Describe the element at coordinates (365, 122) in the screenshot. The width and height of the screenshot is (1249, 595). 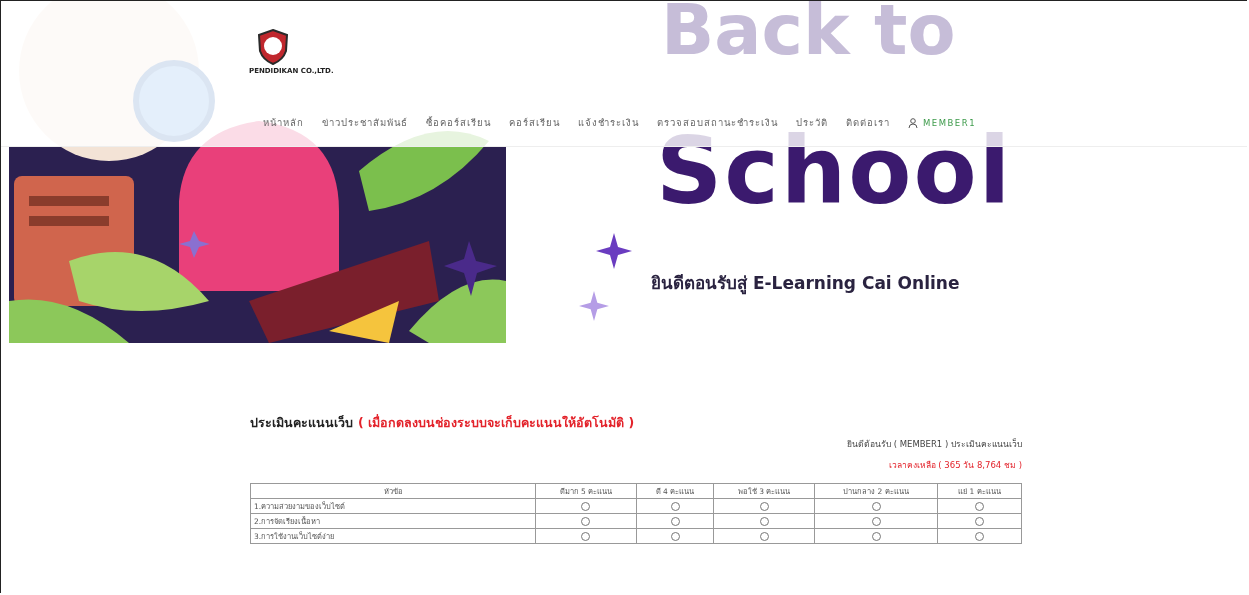
I see `nav-link: ข่าวประชาสัมพันธ์` at that location.